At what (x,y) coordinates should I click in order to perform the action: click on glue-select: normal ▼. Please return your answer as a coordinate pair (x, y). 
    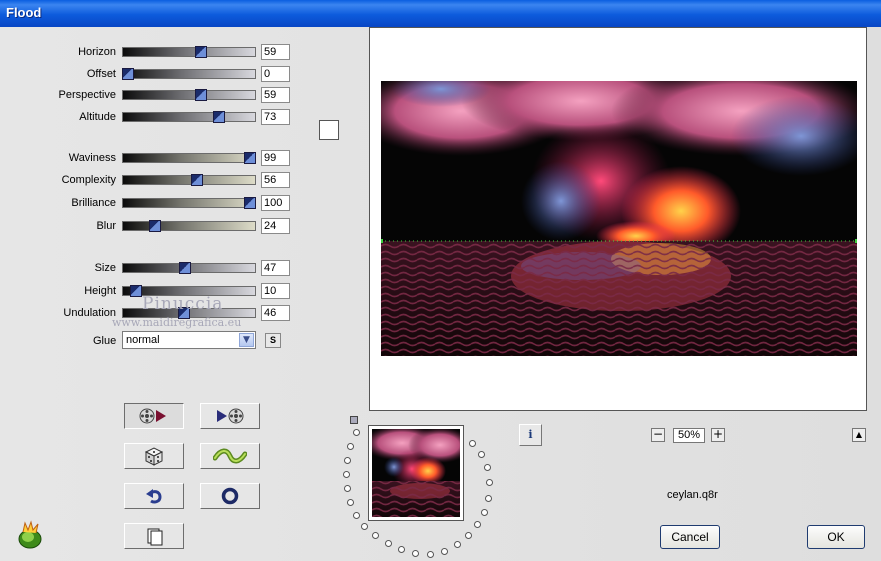
    Looking at the image, I should click on (189, 340).